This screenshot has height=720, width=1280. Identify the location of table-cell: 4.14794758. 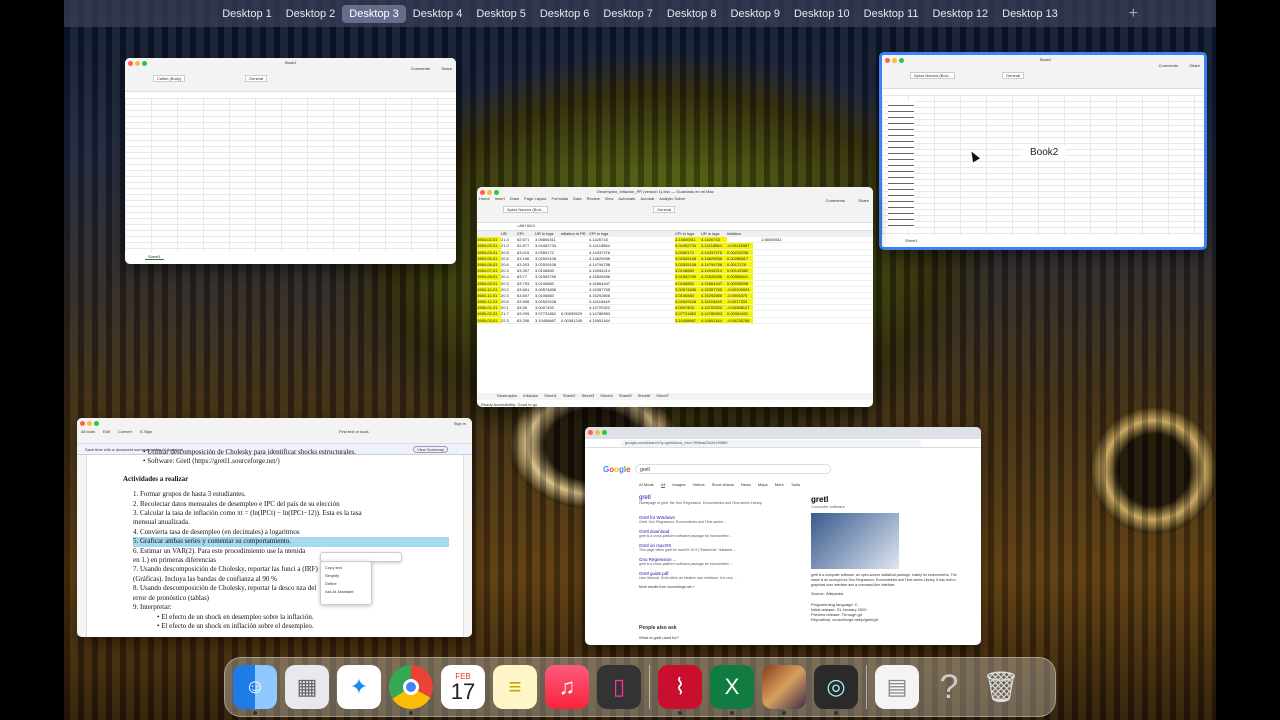
(714, 264).